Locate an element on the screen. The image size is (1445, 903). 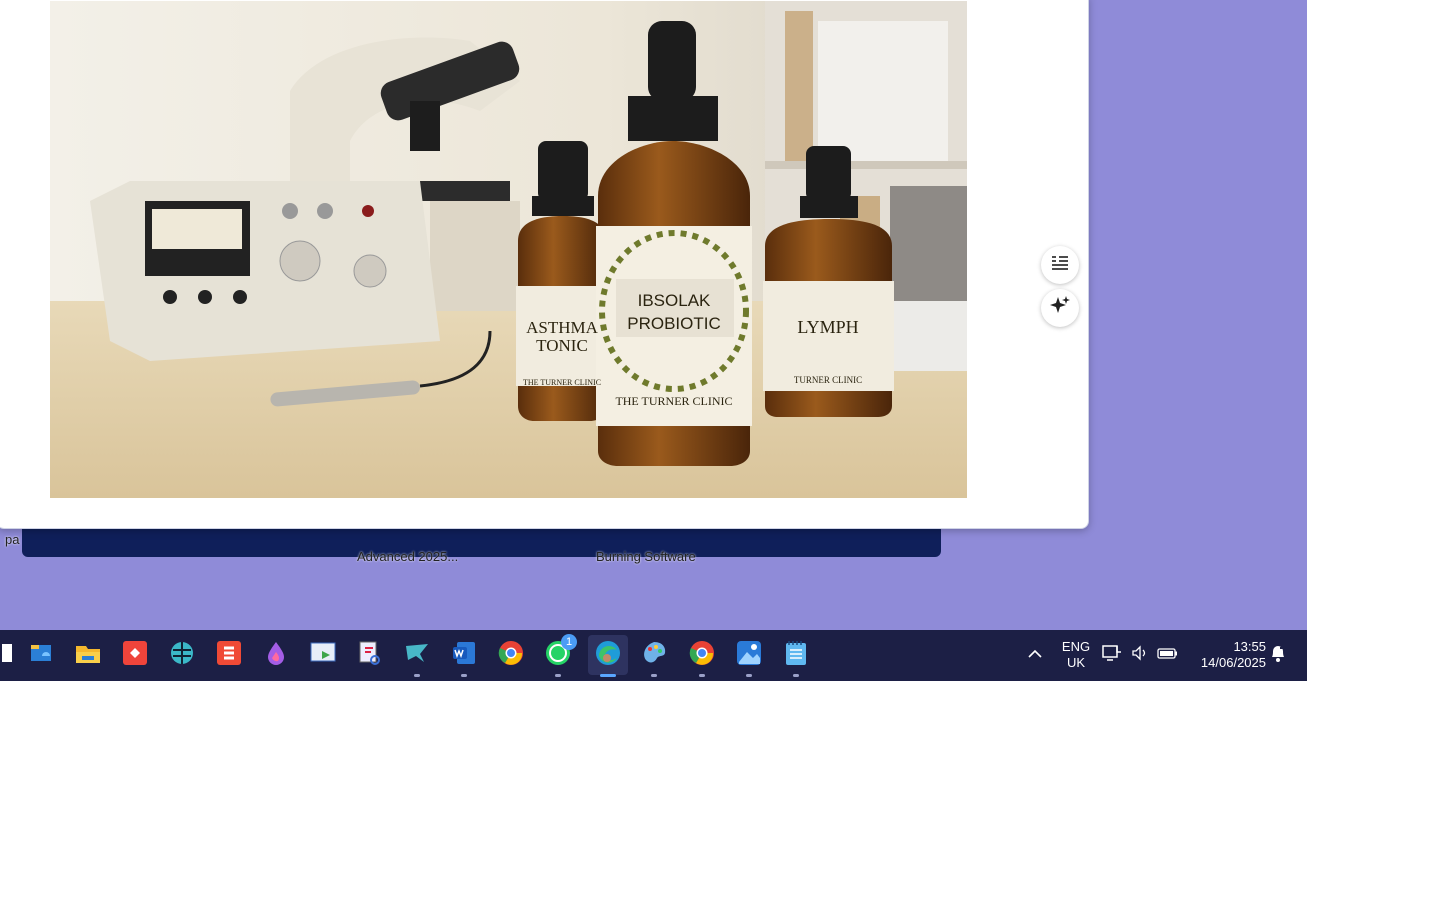
notepad-icon is located at coordinates (796, 655).